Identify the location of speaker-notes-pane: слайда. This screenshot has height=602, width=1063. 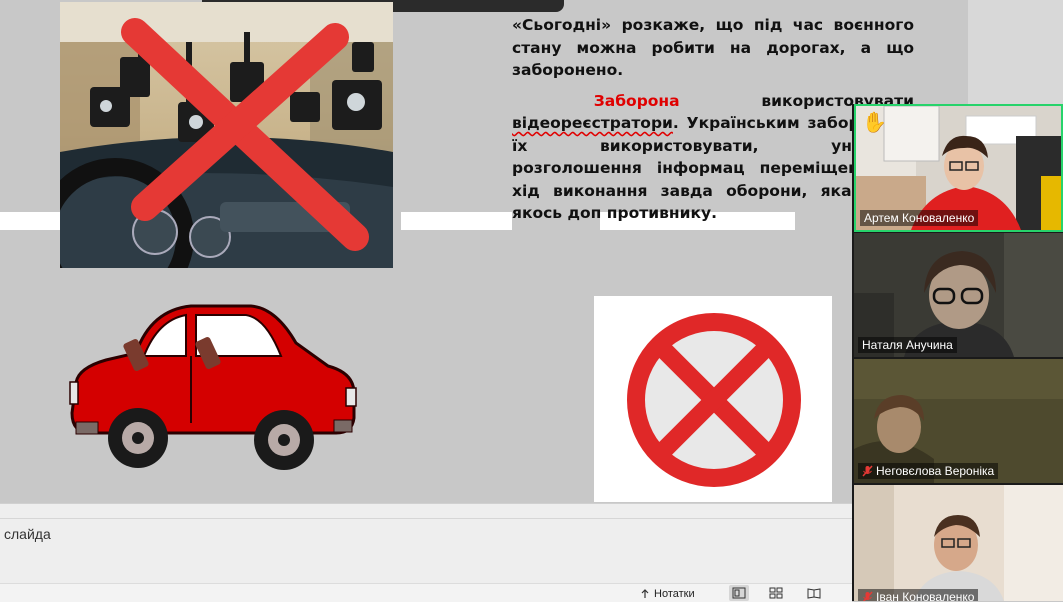
(426, 543).